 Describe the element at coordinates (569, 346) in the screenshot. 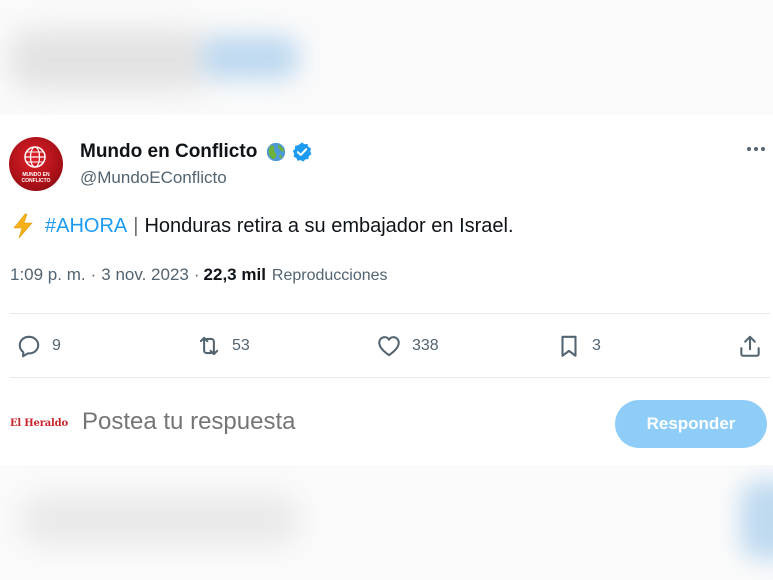

I see `bookmark-icon` at that location.